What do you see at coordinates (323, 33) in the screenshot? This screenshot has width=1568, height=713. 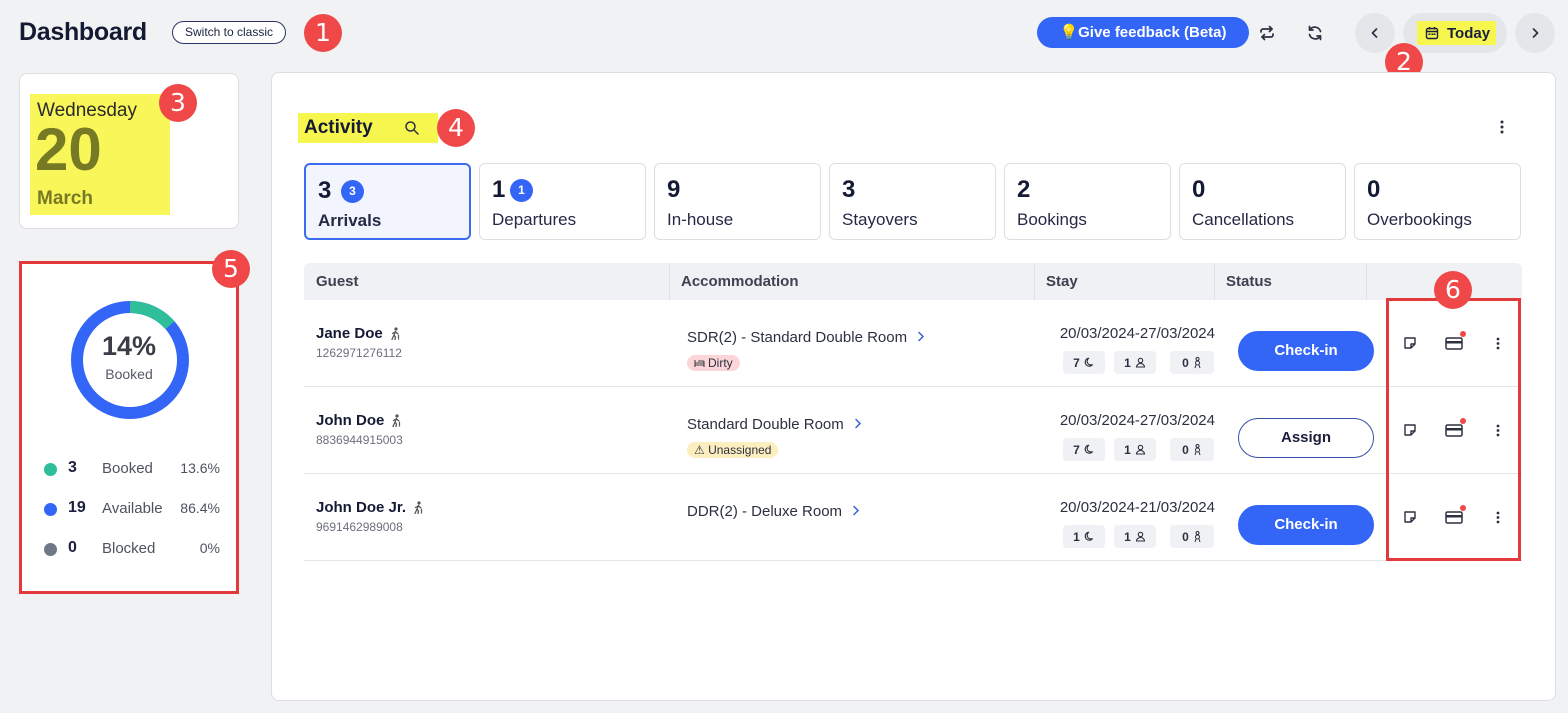 I see `annotation-marker-1: 1` at bounding box center [323, 33].